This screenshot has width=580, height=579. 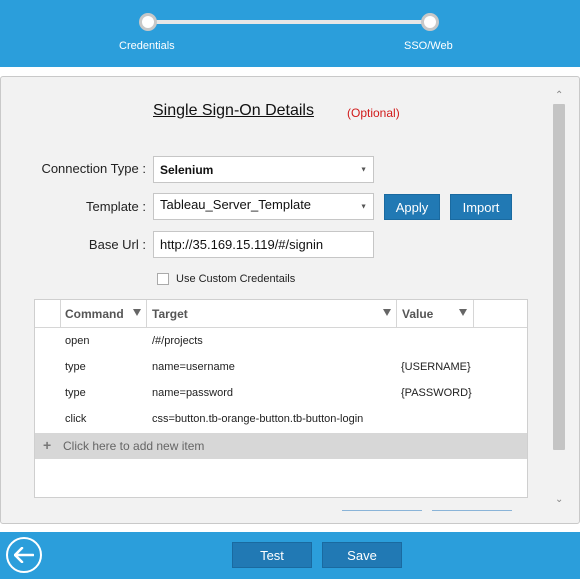 I want to click on page-title: Single Sign-On Details, so click(x=233, y=110).